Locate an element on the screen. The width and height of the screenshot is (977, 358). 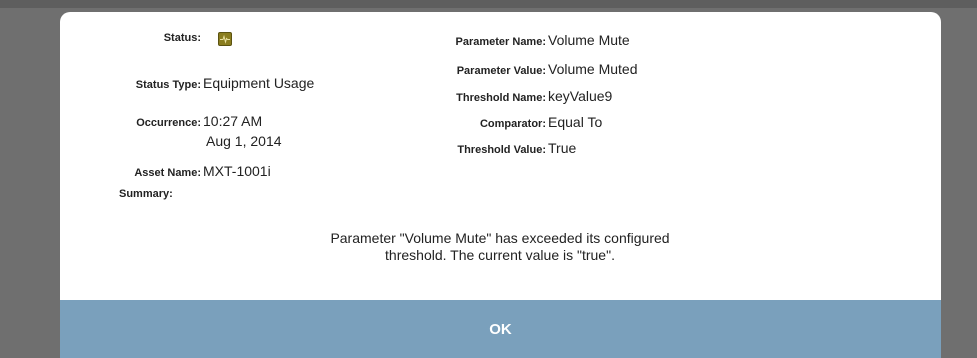
comparator-value: Equal To is located at coordinates (575, 122).